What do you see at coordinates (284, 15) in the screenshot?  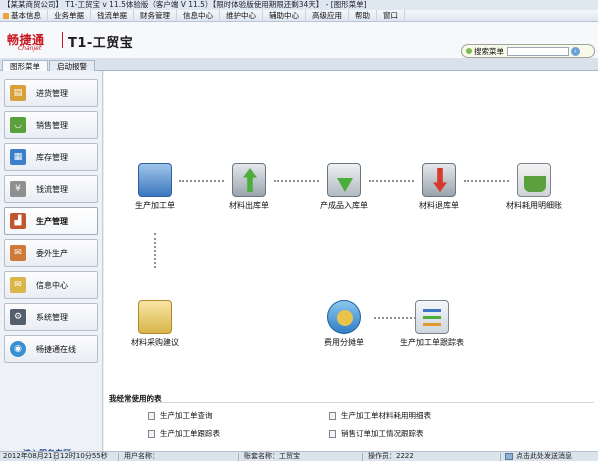 I see `menu-auxiliary: 辅助中心` at bounding box center [284, 15].